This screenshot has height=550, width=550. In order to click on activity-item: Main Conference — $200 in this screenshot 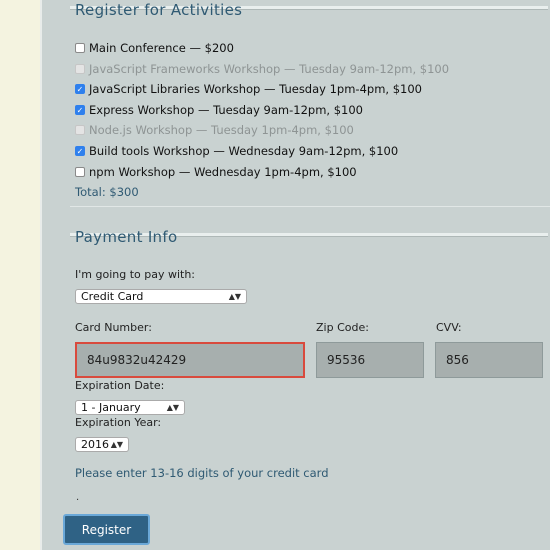, I will do `click(154, 48)`.